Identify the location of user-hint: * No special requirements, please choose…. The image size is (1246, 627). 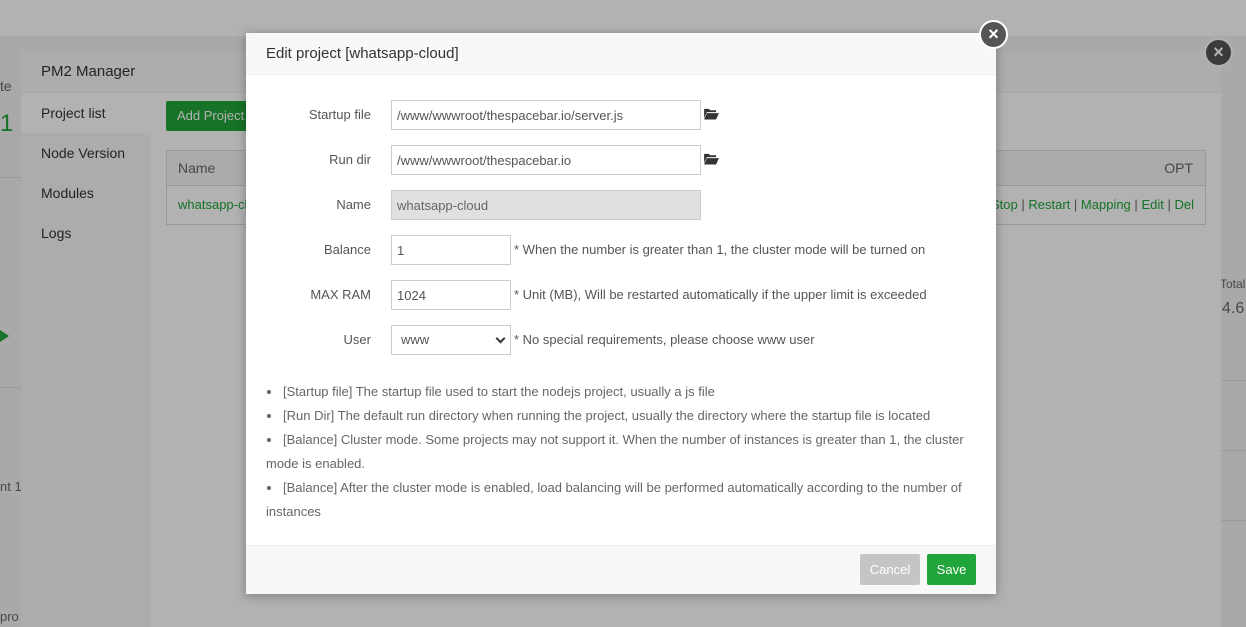
(664, 339).